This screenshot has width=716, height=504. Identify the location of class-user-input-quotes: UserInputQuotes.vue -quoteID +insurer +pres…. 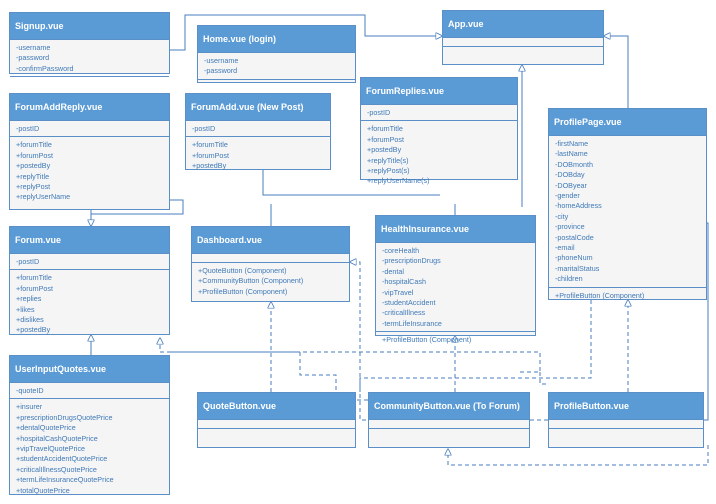
(89, 425).